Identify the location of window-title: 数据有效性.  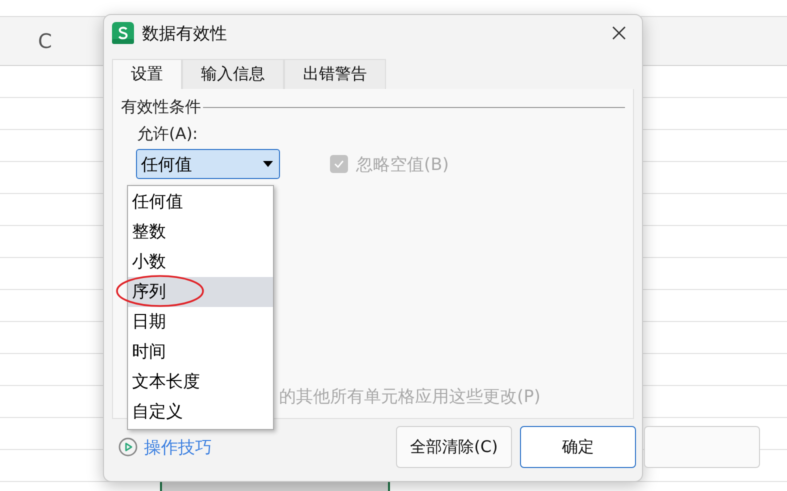
(185, 33).